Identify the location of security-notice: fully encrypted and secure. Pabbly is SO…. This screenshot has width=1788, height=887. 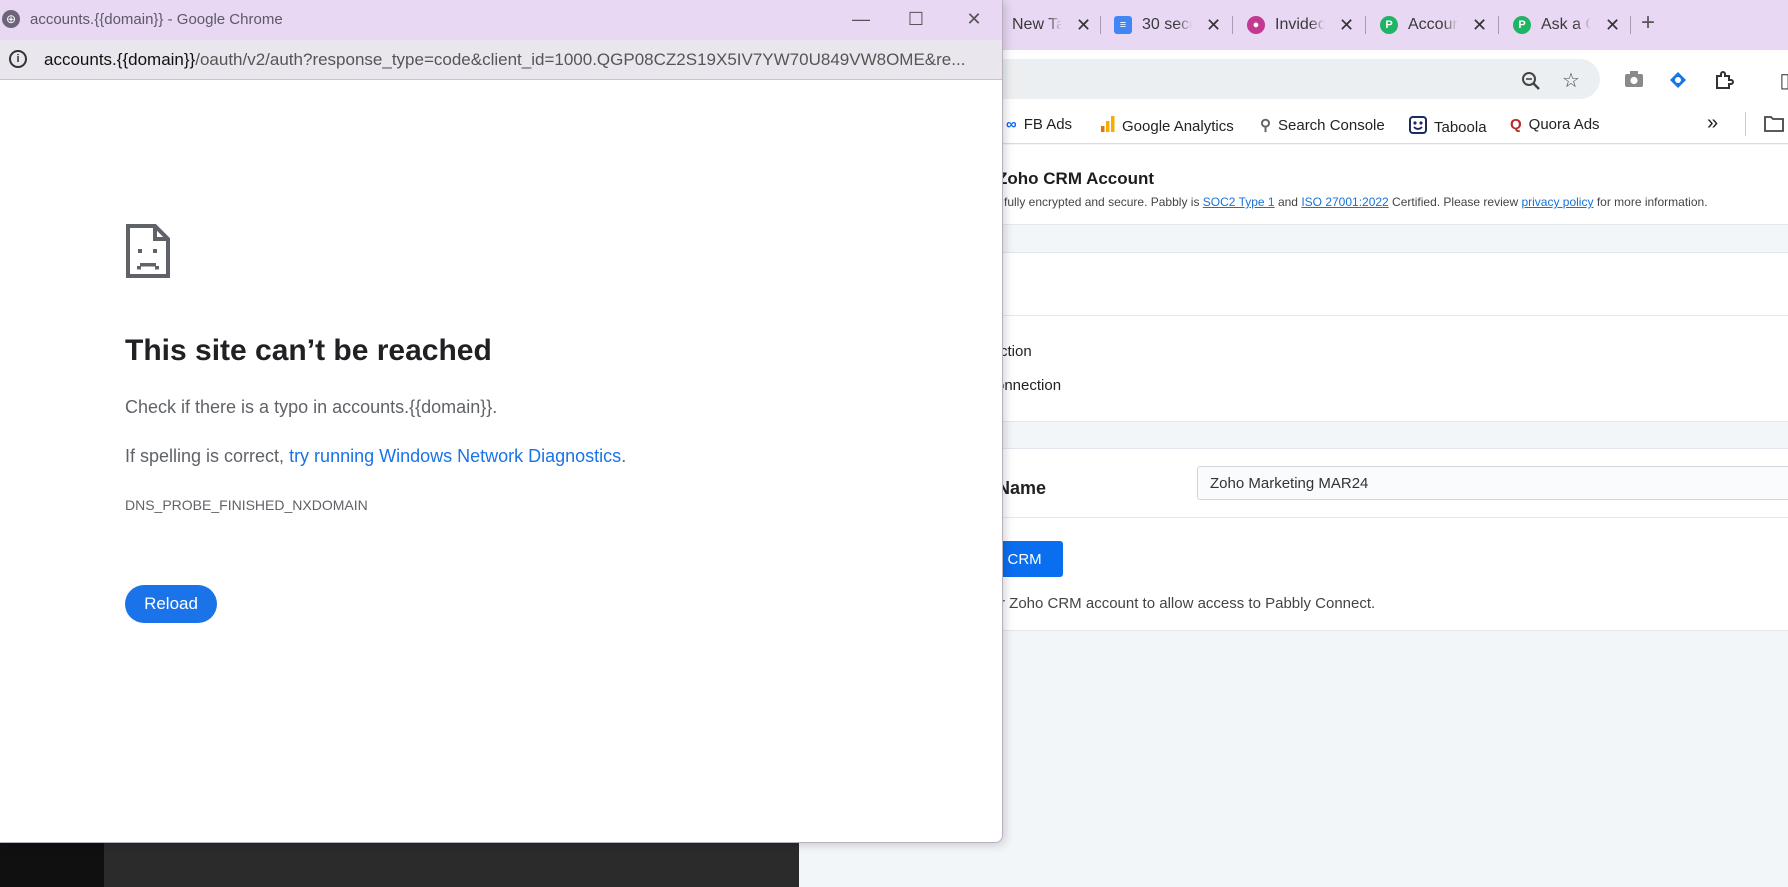
(1356, 202).